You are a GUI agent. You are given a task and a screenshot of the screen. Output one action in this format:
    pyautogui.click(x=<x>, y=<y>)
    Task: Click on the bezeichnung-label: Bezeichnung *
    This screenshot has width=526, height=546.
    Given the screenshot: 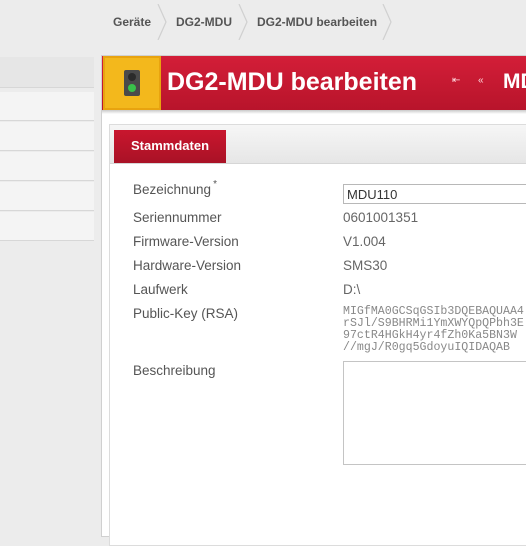 What is the action you would take?
    pyautogui.click(x=175, y=188)
    